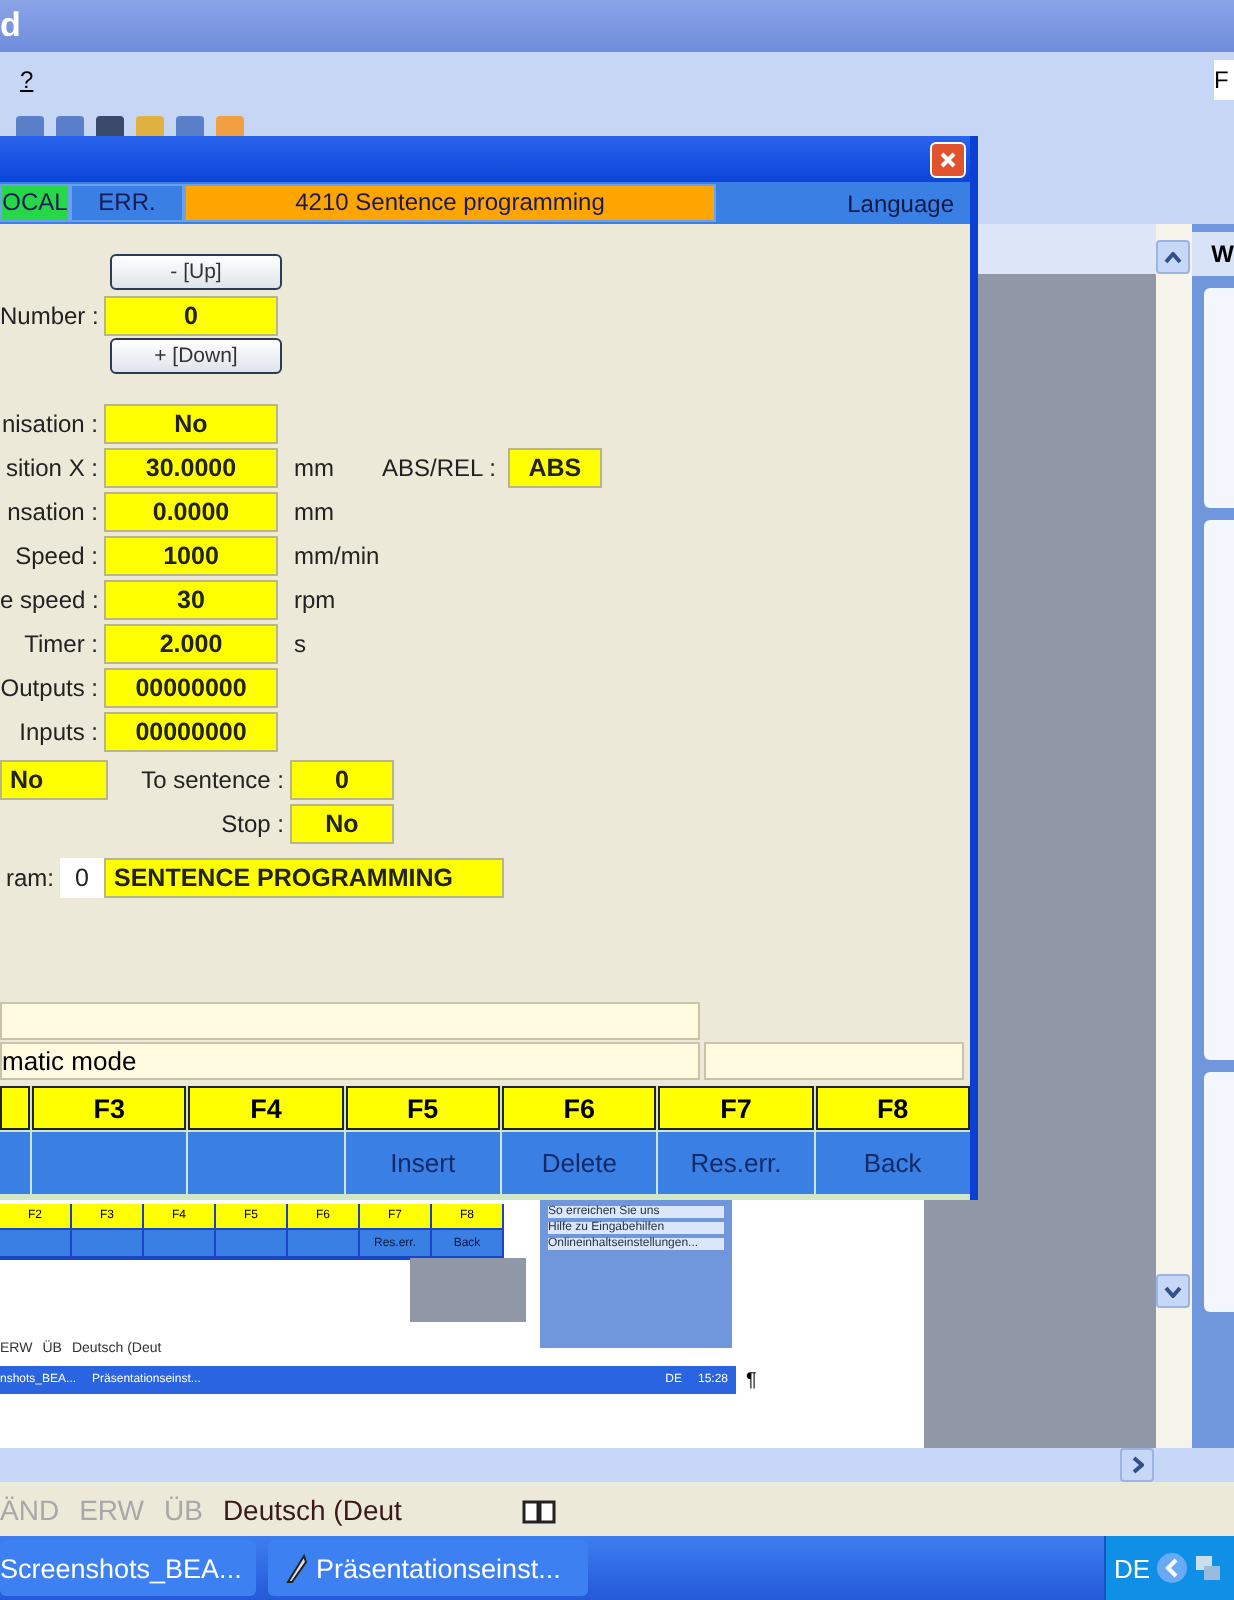 This screenshot has height=1600, width=1234. Describe the element at coordinates (51, 468) in the screenshot. I see `field-label: sition X :` at that location.